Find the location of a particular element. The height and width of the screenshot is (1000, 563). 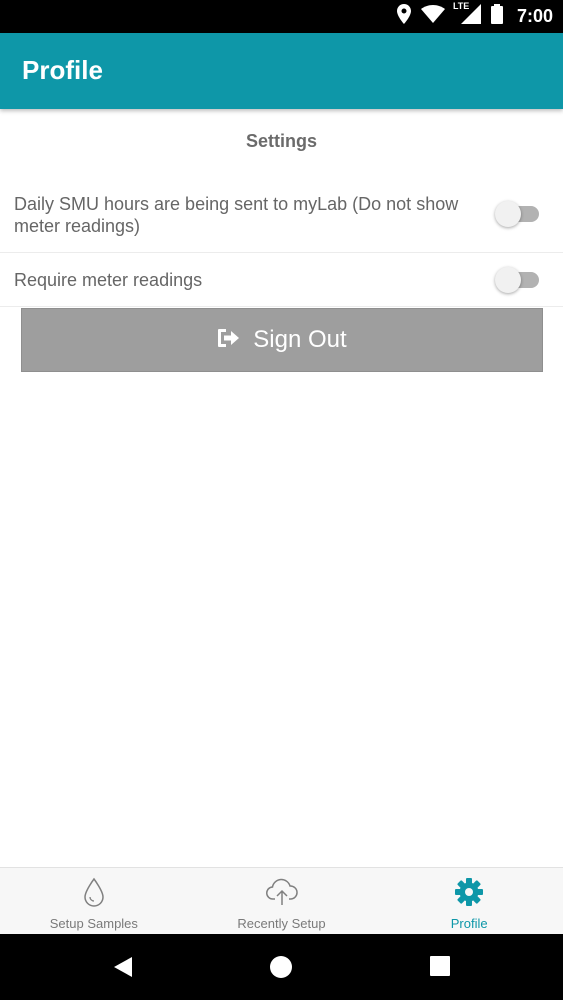

setting-label-meter-readings: Require meter readings is located at coordinates (108, 280).